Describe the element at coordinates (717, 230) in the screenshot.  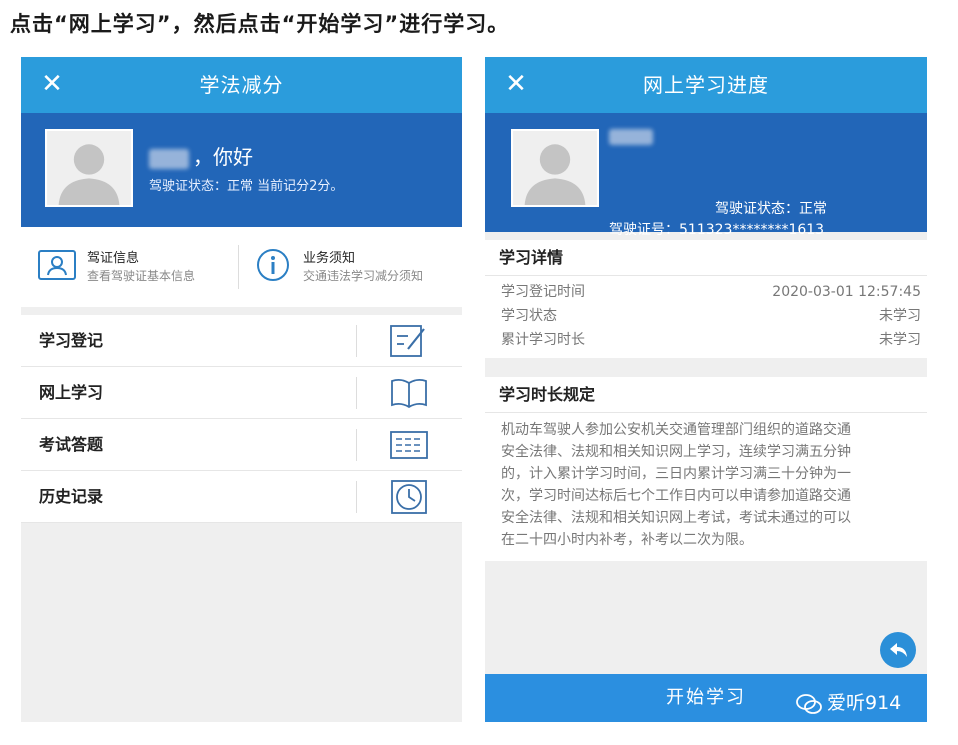
I see `license-number-text: 驾驶证号：511323********1613` at that location.